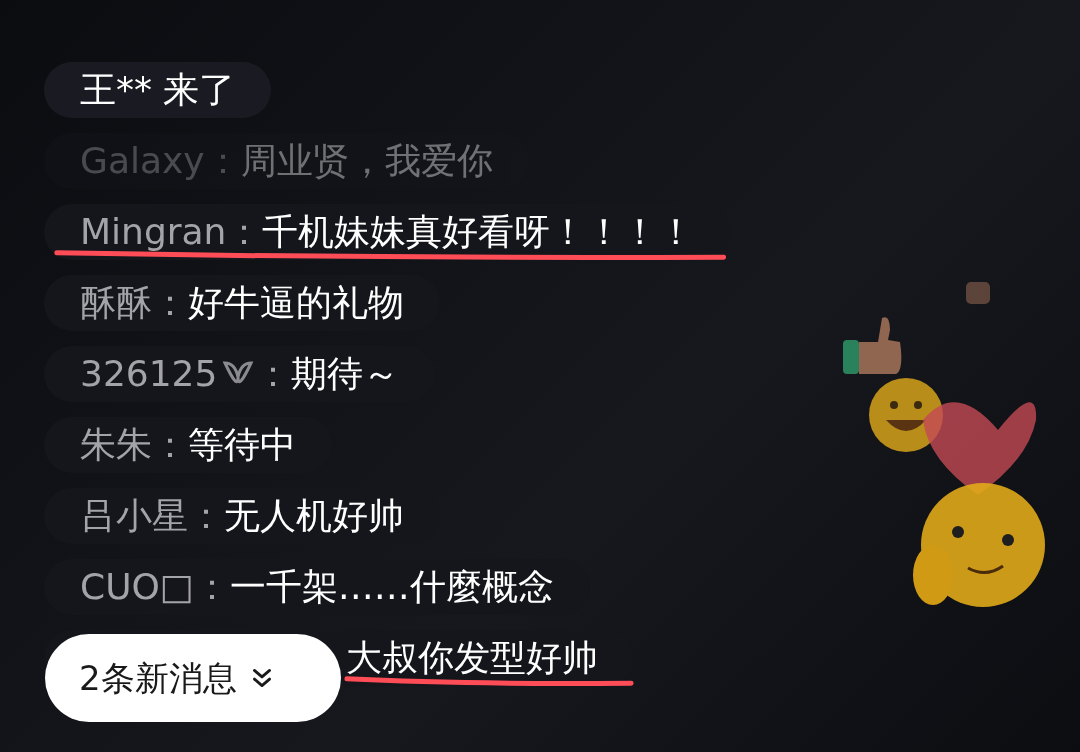 The width and height of the screenshot is (1080, 752). Describe the element at coordinates (296, 303) in the screenshot. I see `message-text: 好牛逼的礼物` at that location.